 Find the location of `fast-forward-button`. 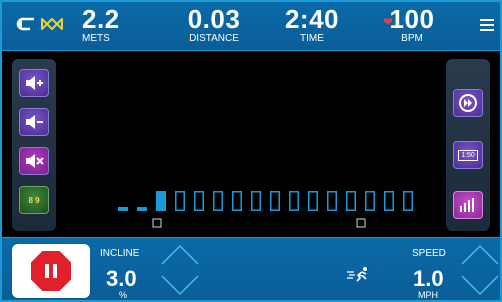

fast-forward-button is located at coordinates (468, 103).